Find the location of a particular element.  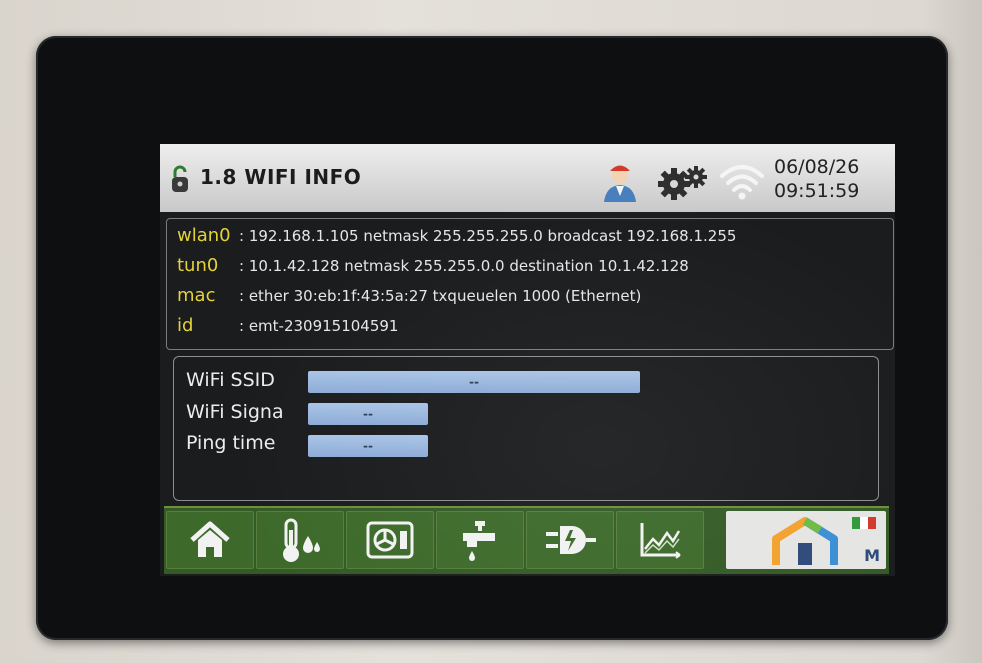

nav-ventilation-button is located at coordinates (390, 540).